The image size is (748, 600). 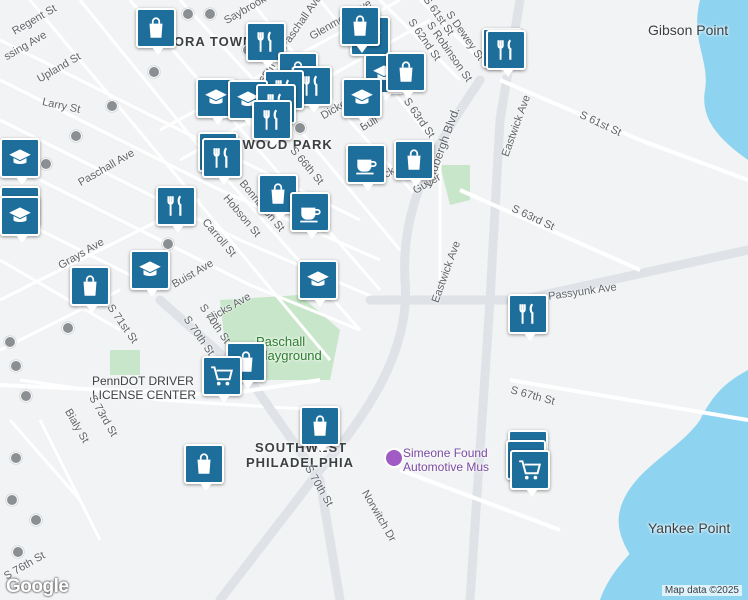 I want to click on poi-label-penndot: PennDOT DRIVER, so click(x=143, y=381).